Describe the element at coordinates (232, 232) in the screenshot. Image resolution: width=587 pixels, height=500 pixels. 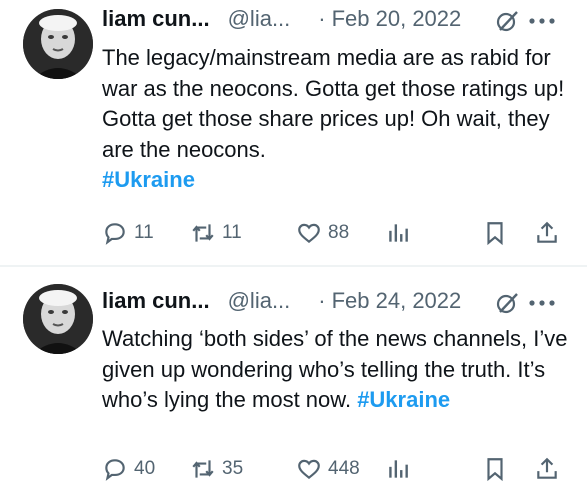
I see `repost-count: 11` at that location.